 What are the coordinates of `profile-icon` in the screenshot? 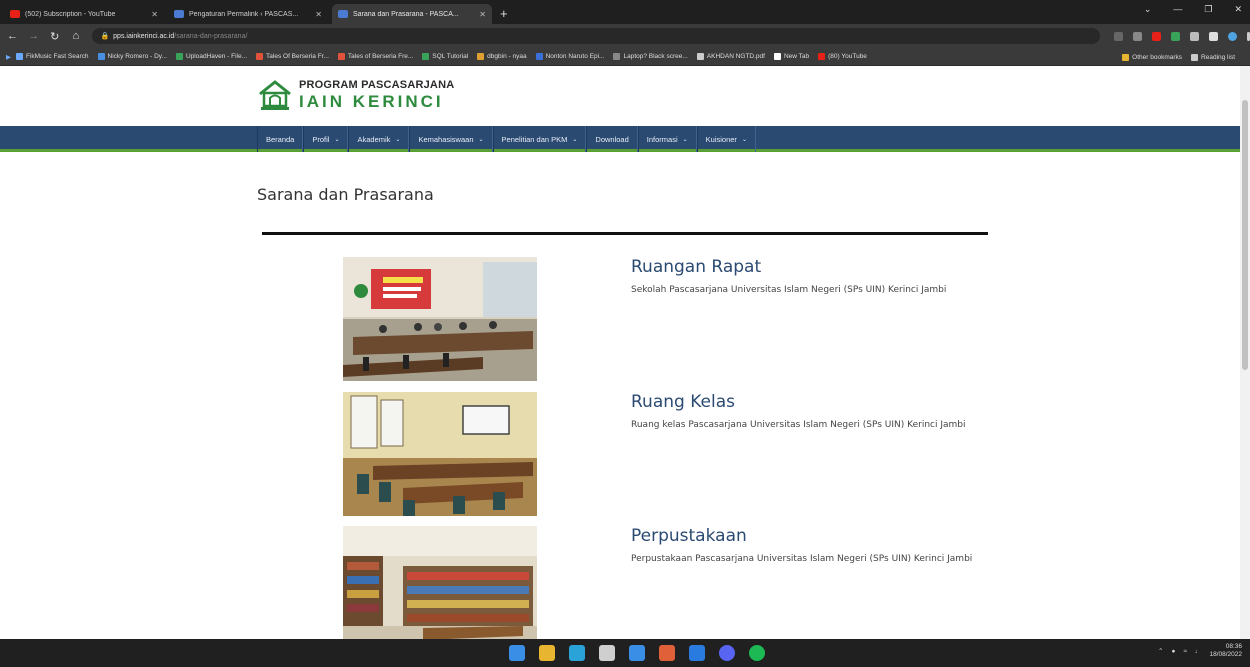 It's located at (1233, 36).